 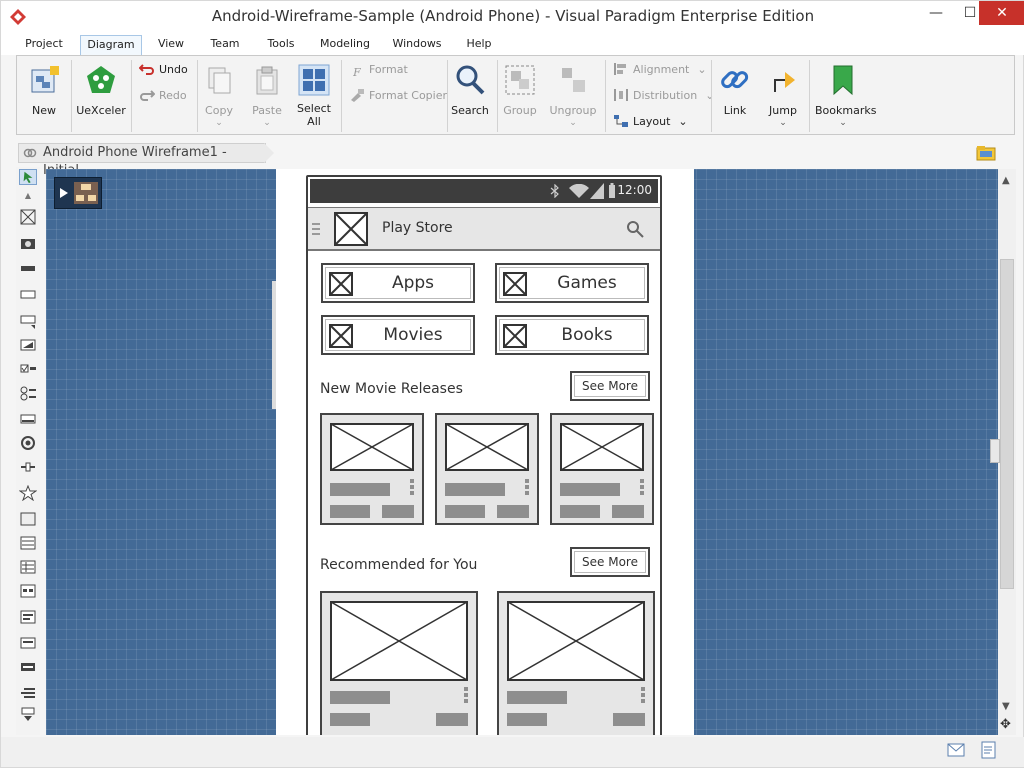 I want to click on bookmarks-button: Bookmarks ⌄, so click(x=845, y=96).